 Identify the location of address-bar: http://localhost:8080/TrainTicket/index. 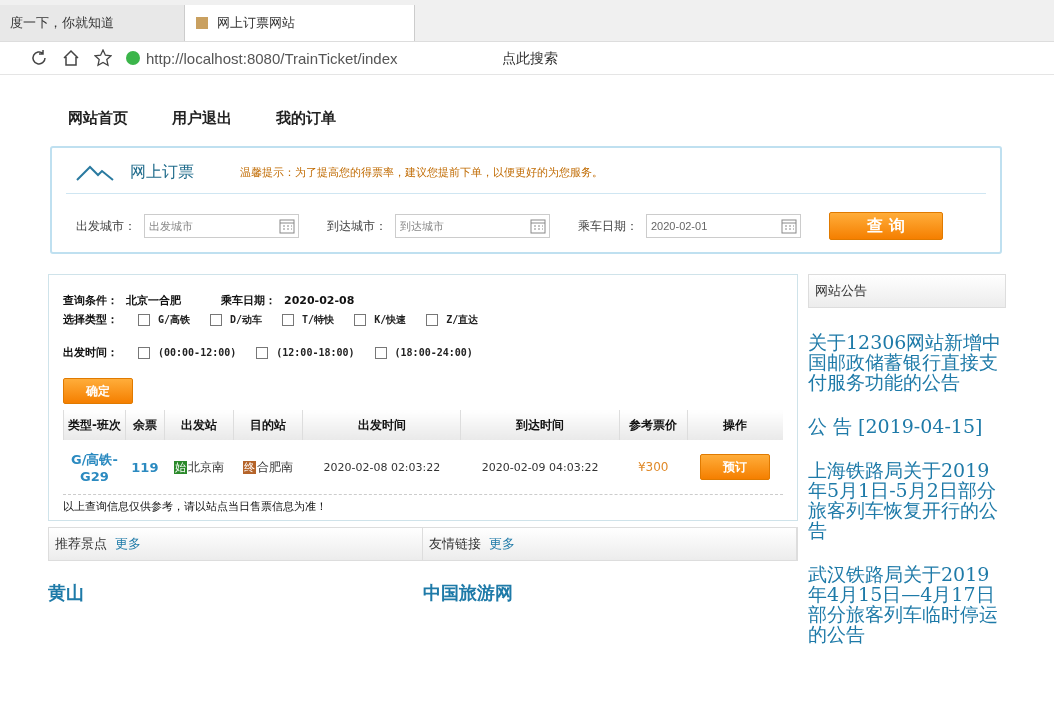
(306, 58).